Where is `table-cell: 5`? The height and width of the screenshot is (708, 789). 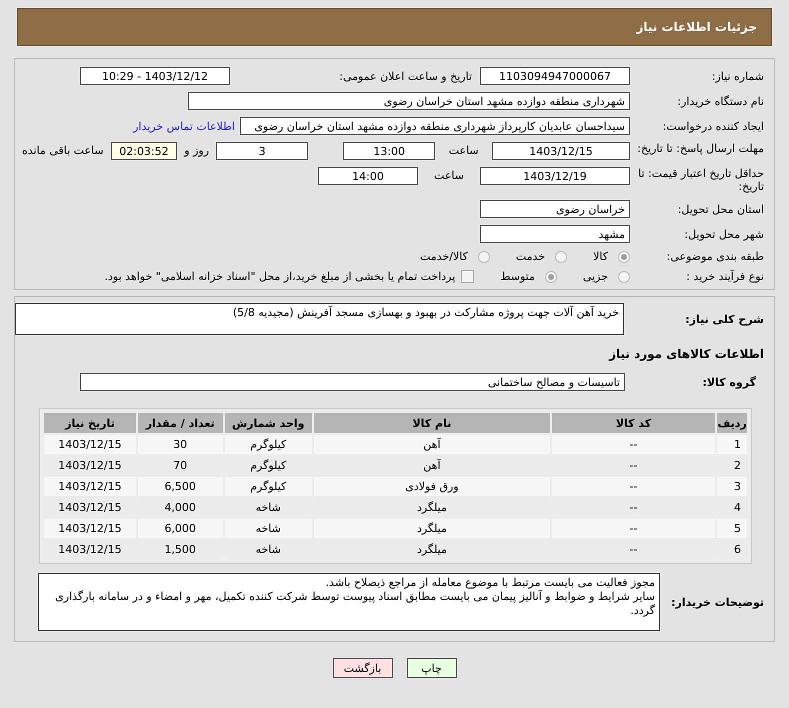
table-cell: 5 is located at coordinates (732, 528).